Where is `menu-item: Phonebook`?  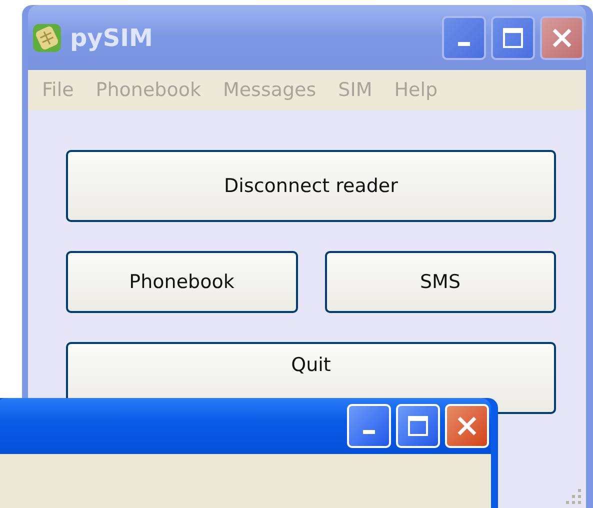
menu-item: Phonebook is located at coordinates (148, 90).